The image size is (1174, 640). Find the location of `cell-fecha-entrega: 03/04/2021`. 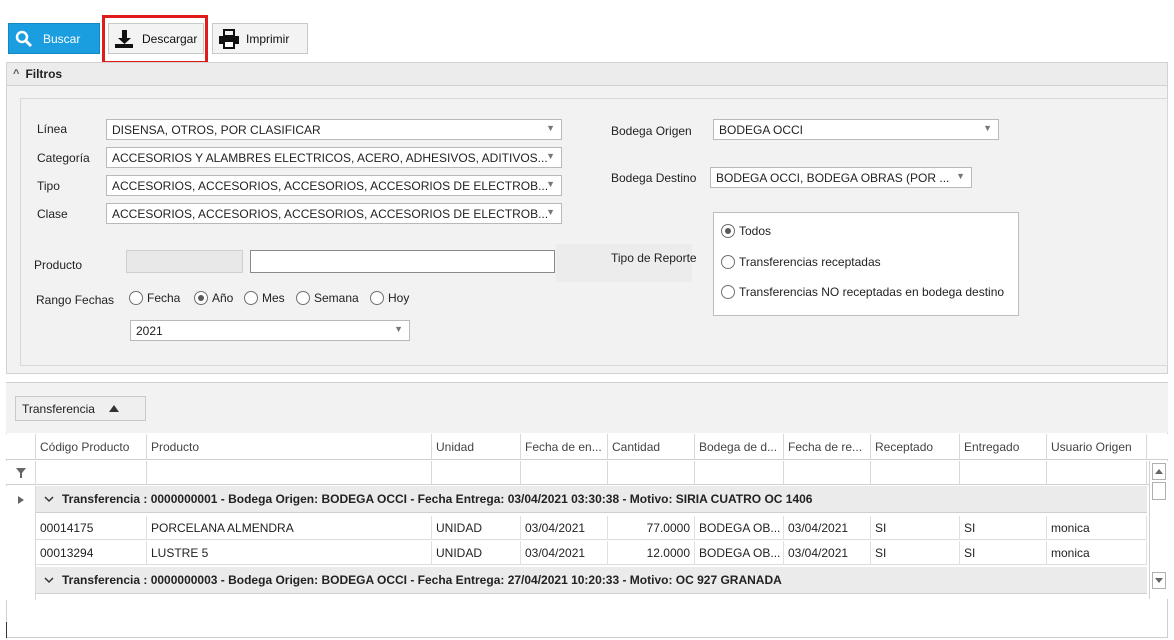

cell-fecha-entrega: 03/04/2021 is located at coordinates (564, 553).